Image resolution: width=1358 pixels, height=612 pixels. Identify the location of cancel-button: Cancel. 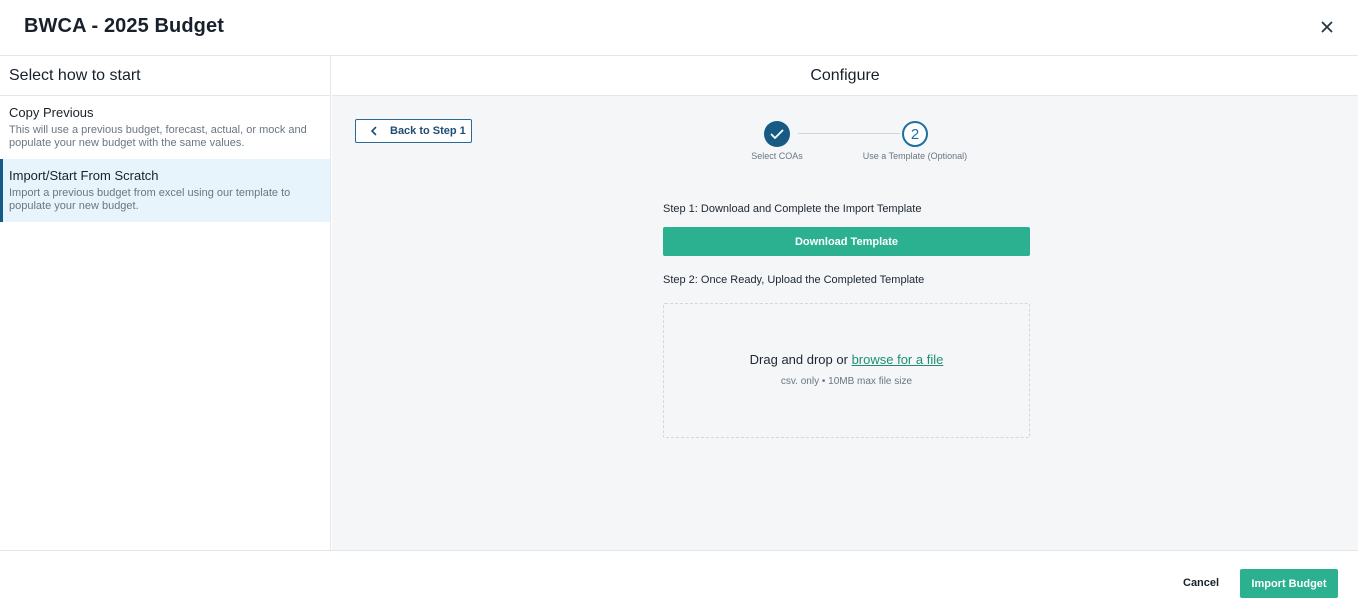
(1201, 583).